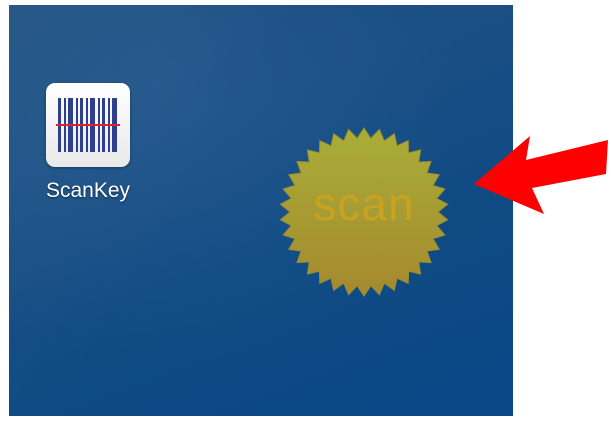 Image resolution: width=611 pixels, height=434 pixels. I want to click on scan-widget: scan, so click(364, 212).